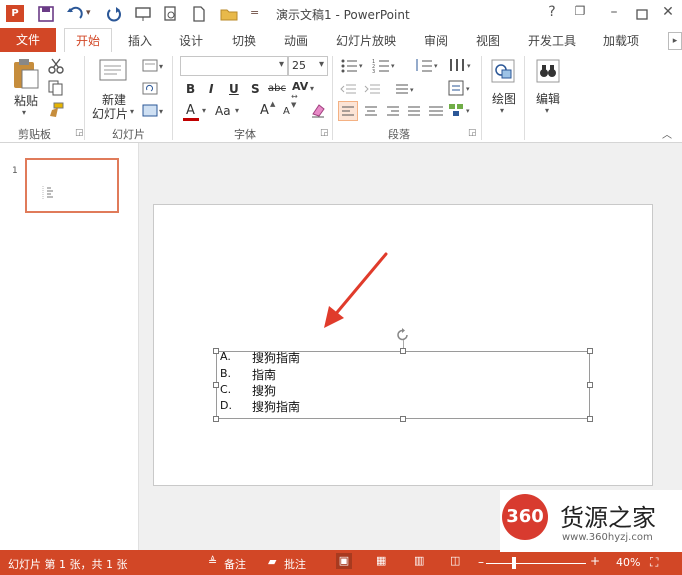 The height and width of the screenshot is (575, 682). What do you see at coordinates (344, 561) in the screenshot?
I see `normal-view-icon: ▣` at bounding box center [344, 561].